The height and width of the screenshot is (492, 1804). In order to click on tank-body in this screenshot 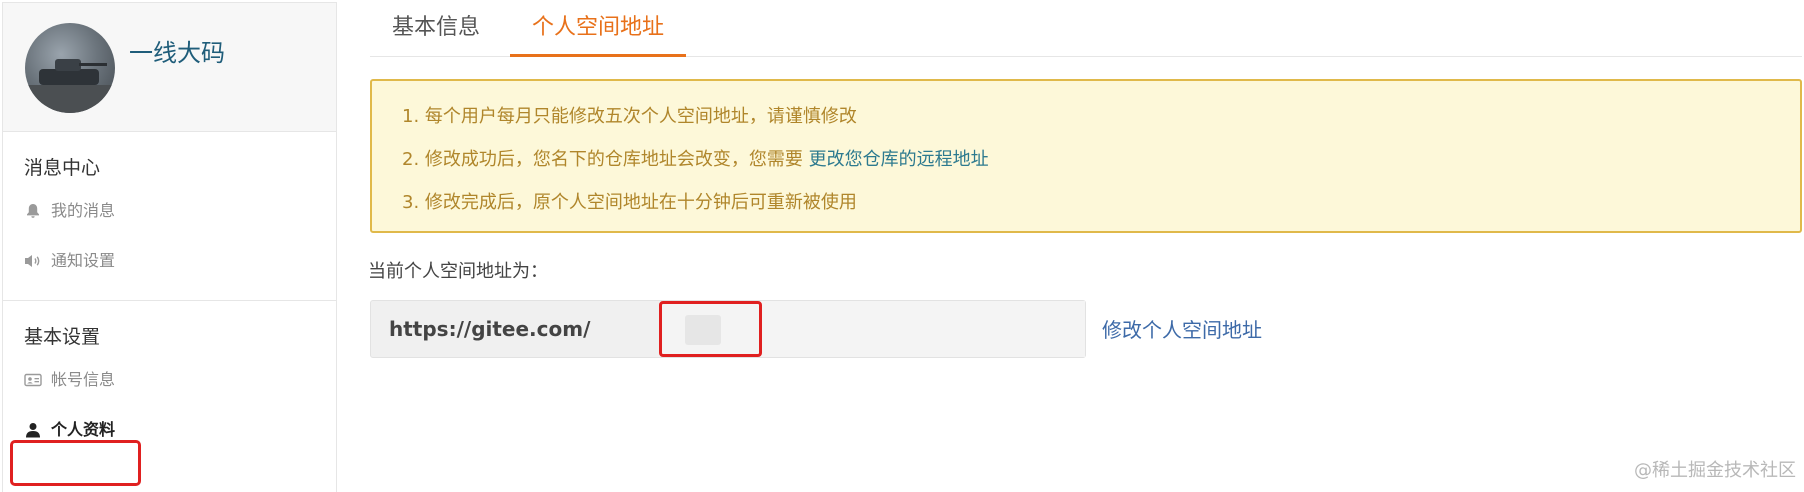, I will do `click(69, 77)`.